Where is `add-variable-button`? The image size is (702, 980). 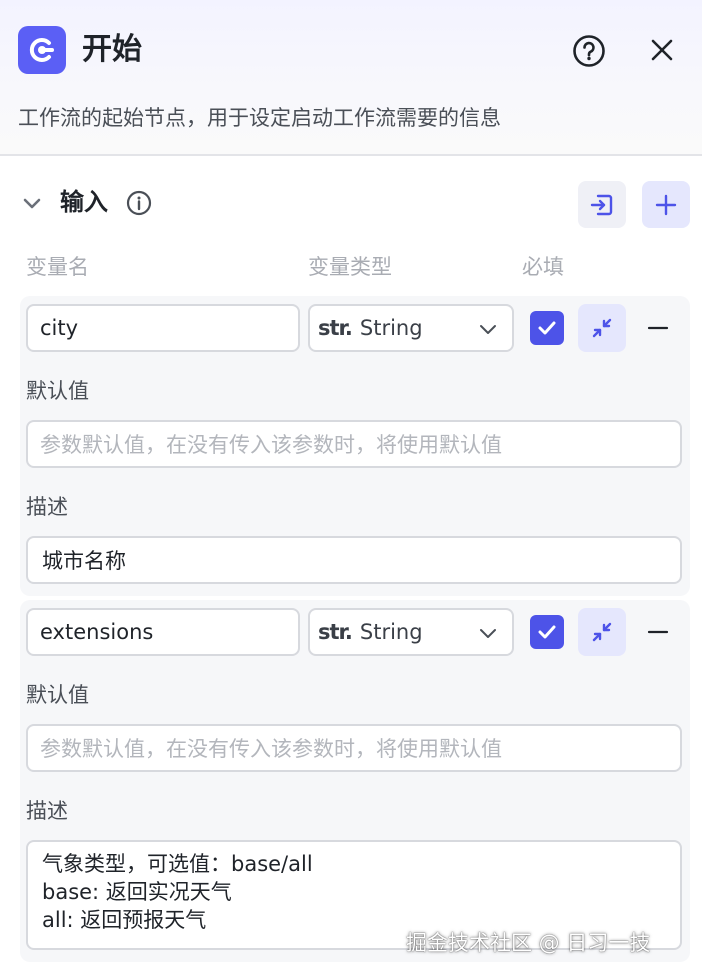
add-variable-button is located at coordinates (666, 204).